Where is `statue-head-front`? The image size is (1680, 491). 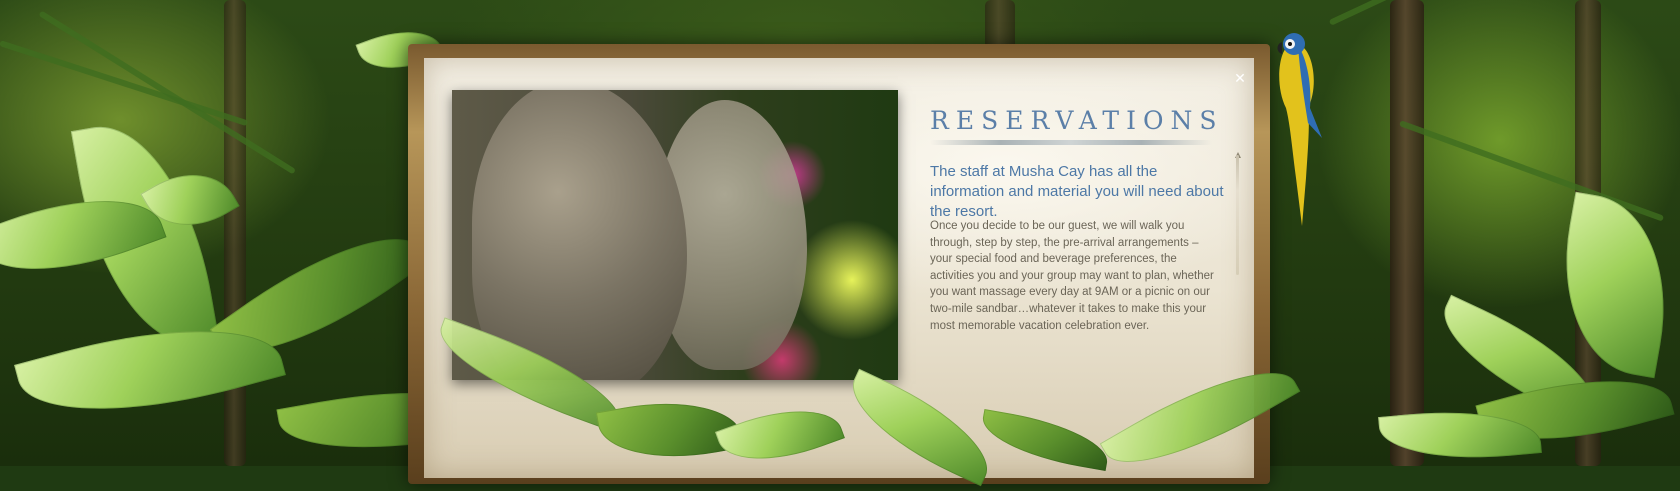 statue-head-front is located at coordinates (579, 235).